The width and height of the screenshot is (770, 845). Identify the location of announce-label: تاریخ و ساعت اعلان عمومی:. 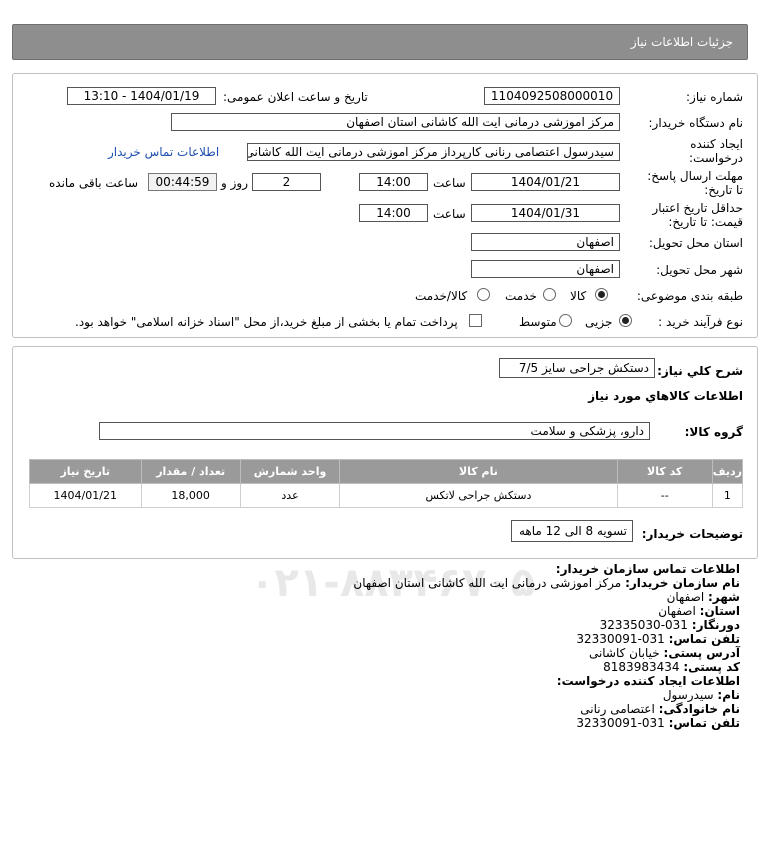
(295, 97).